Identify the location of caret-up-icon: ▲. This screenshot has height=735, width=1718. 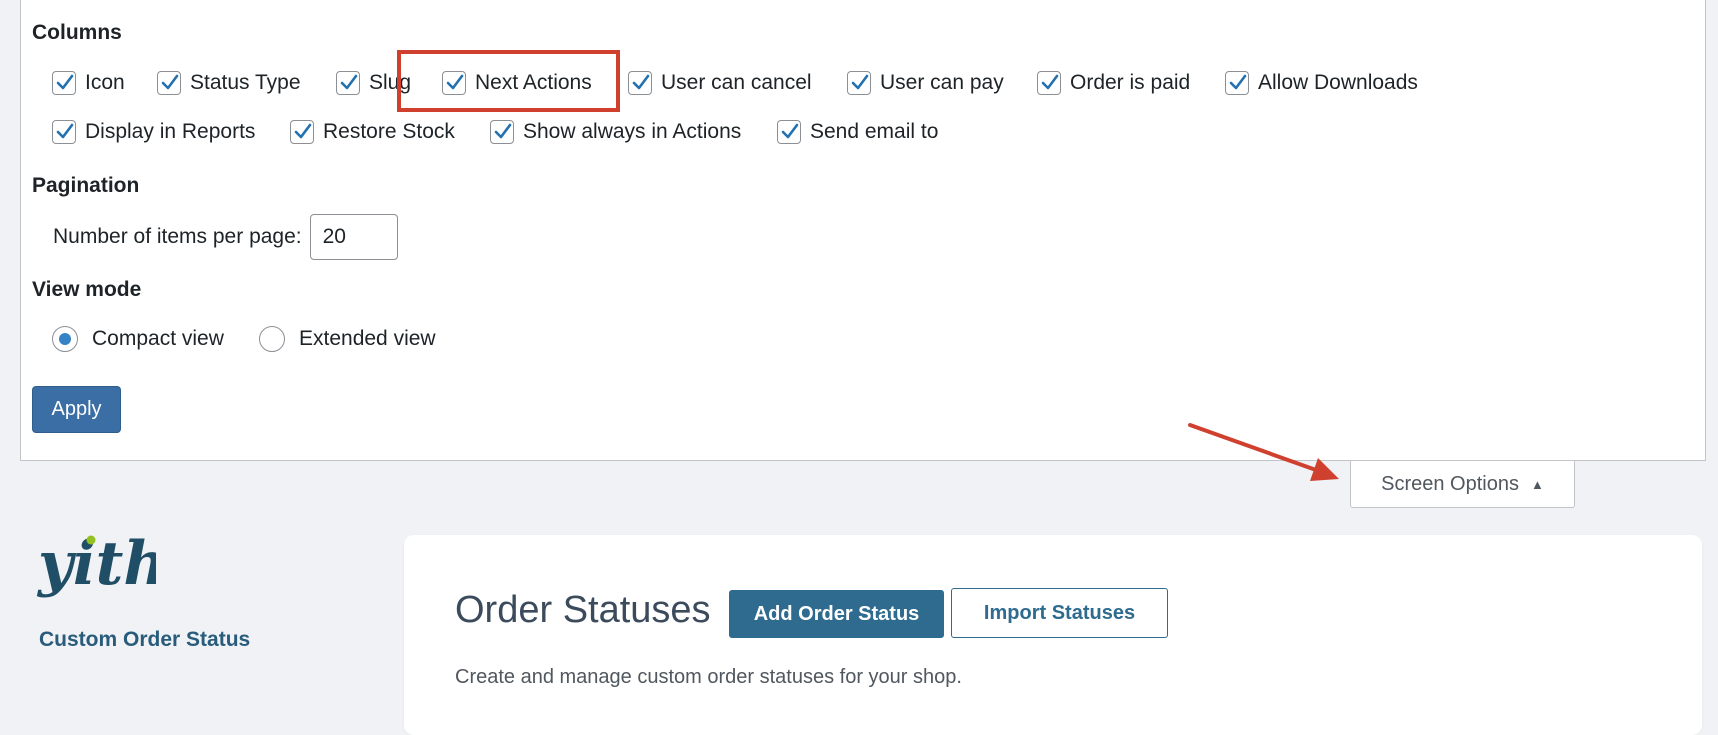
(1537, 484).